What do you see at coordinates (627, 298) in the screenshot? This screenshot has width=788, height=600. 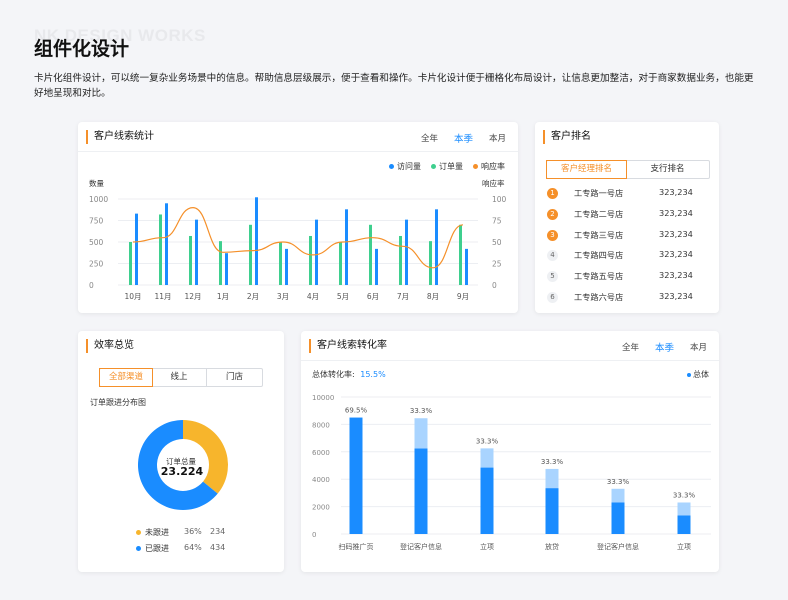 I see `rank-row: 6 工专路六号店 323,234` at bounding box center [627, 298].